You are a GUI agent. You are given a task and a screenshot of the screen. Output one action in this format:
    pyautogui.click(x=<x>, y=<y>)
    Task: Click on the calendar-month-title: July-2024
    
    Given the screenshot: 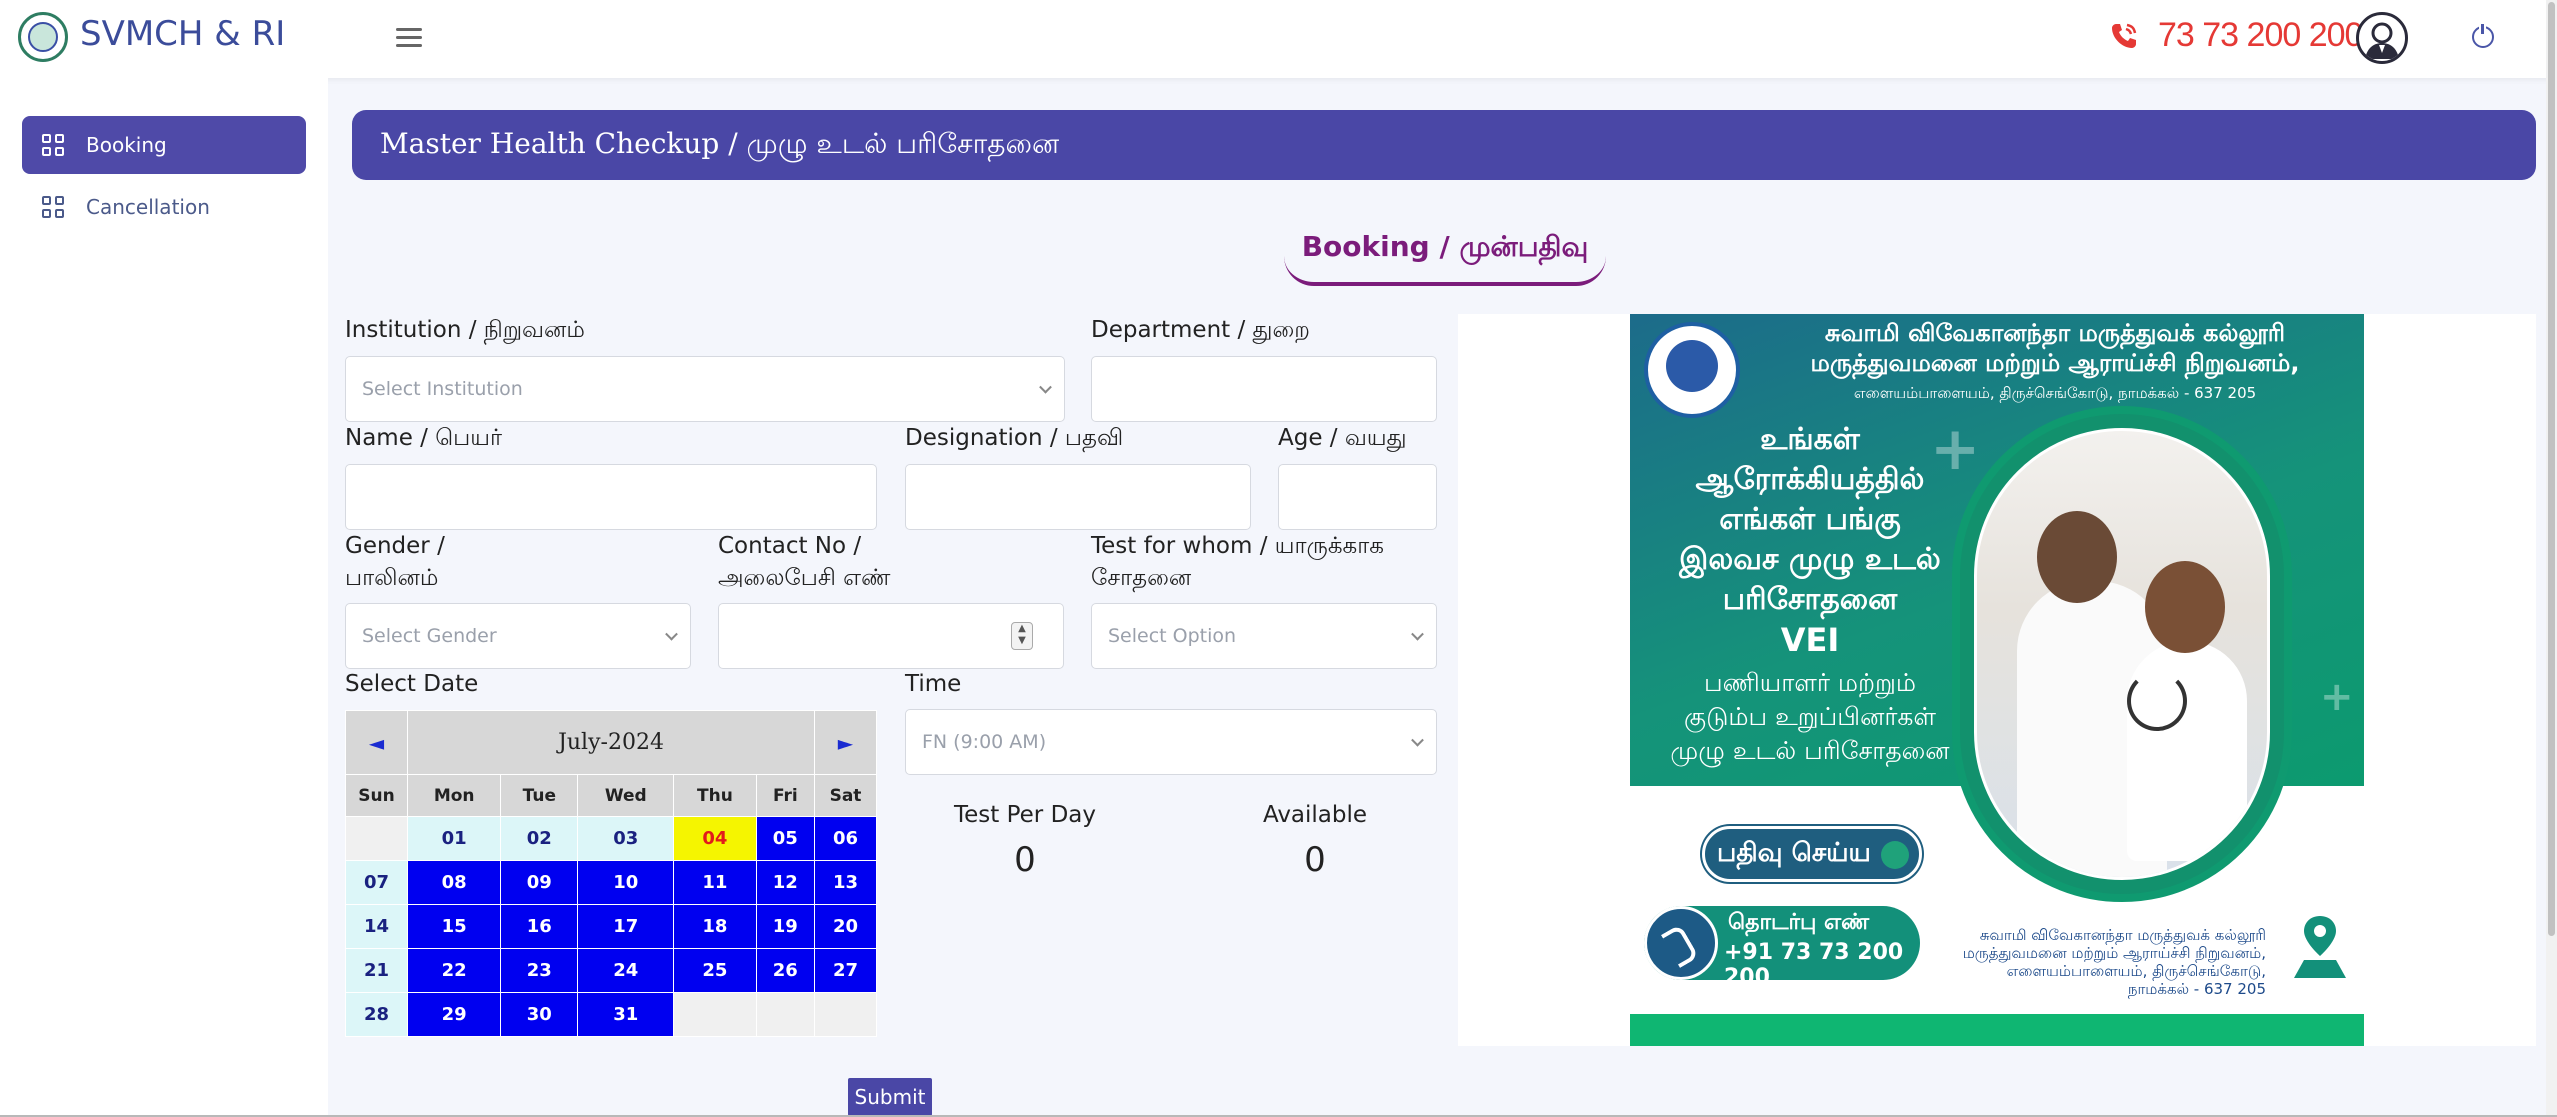 What is the action you would take?
    pyautogui.click(x=611, y=742)
    